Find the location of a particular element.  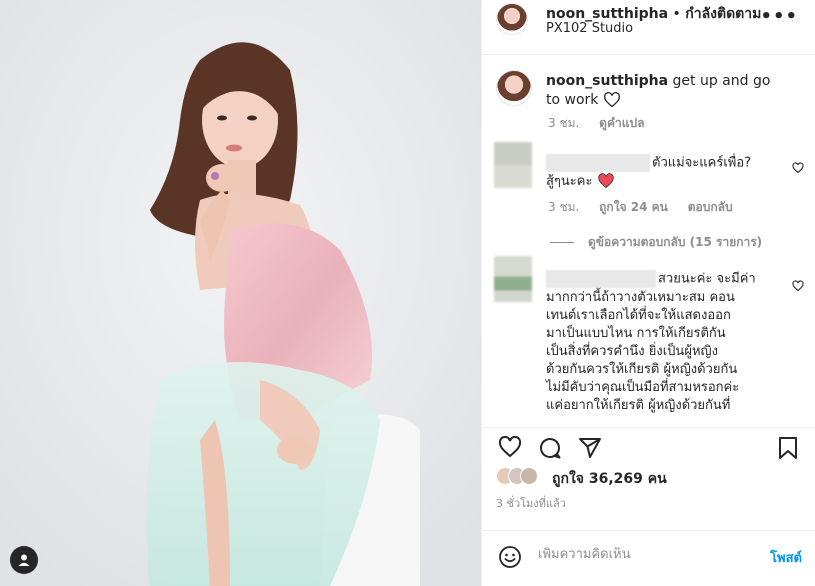

add-comment-bar: โพสต์ is located at coordinates (648, 558).